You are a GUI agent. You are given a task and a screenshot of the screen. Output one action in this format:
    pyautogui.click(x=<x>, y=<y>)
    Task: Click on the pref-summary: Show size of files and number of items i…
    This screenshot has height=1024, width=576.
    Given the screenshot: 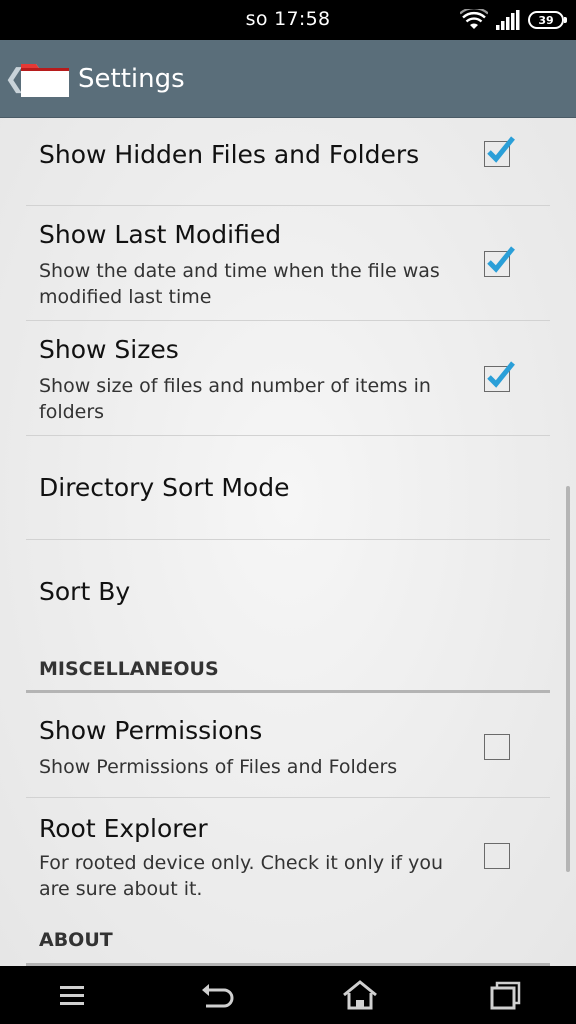 What is the action you would take?
    pyautogui.click(x=235, y=399)
    